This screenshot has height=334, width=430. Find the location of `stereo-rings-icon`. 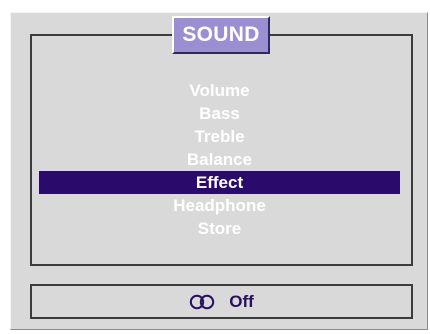

stereo-rings-icon is located at coordinates (202, 301).